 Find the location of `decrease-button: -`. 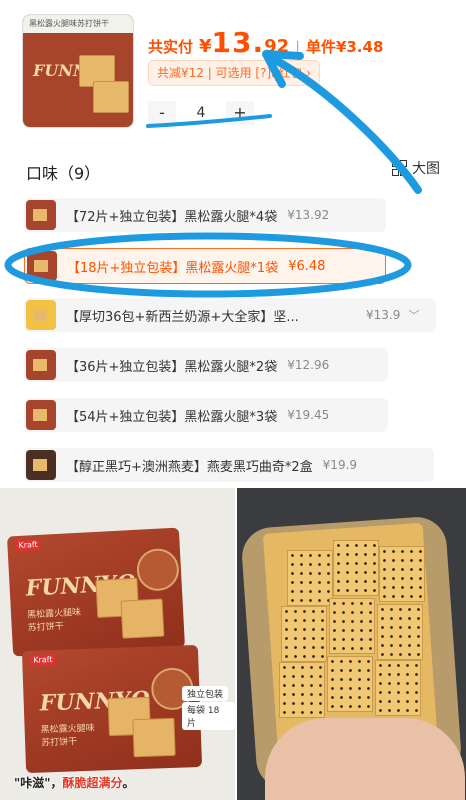

decrease-button: - is located at coordinates (162, 113).